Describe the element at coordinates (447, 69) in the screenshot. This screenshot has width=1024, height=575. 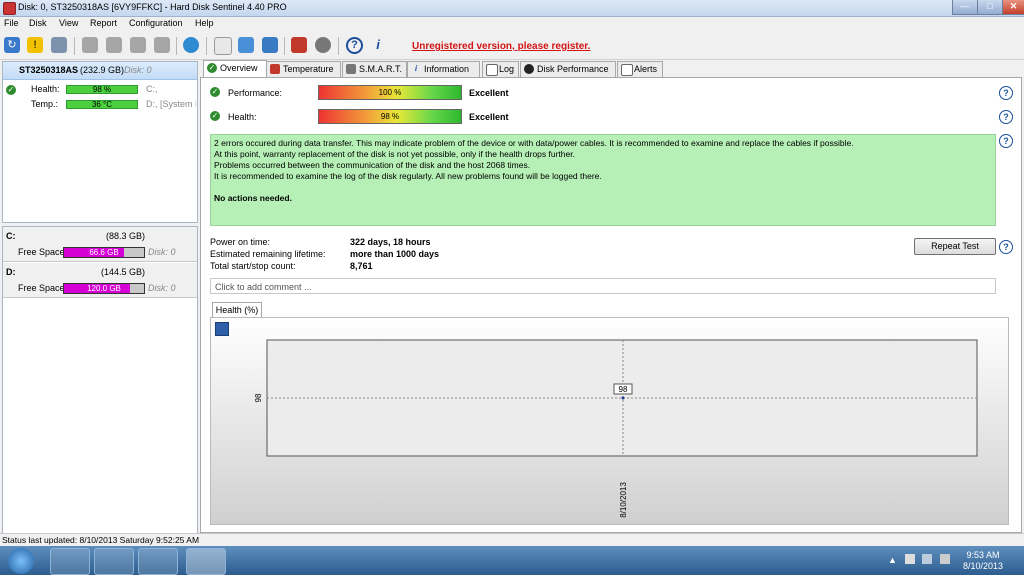
I see `tab-label: Information` at that location.